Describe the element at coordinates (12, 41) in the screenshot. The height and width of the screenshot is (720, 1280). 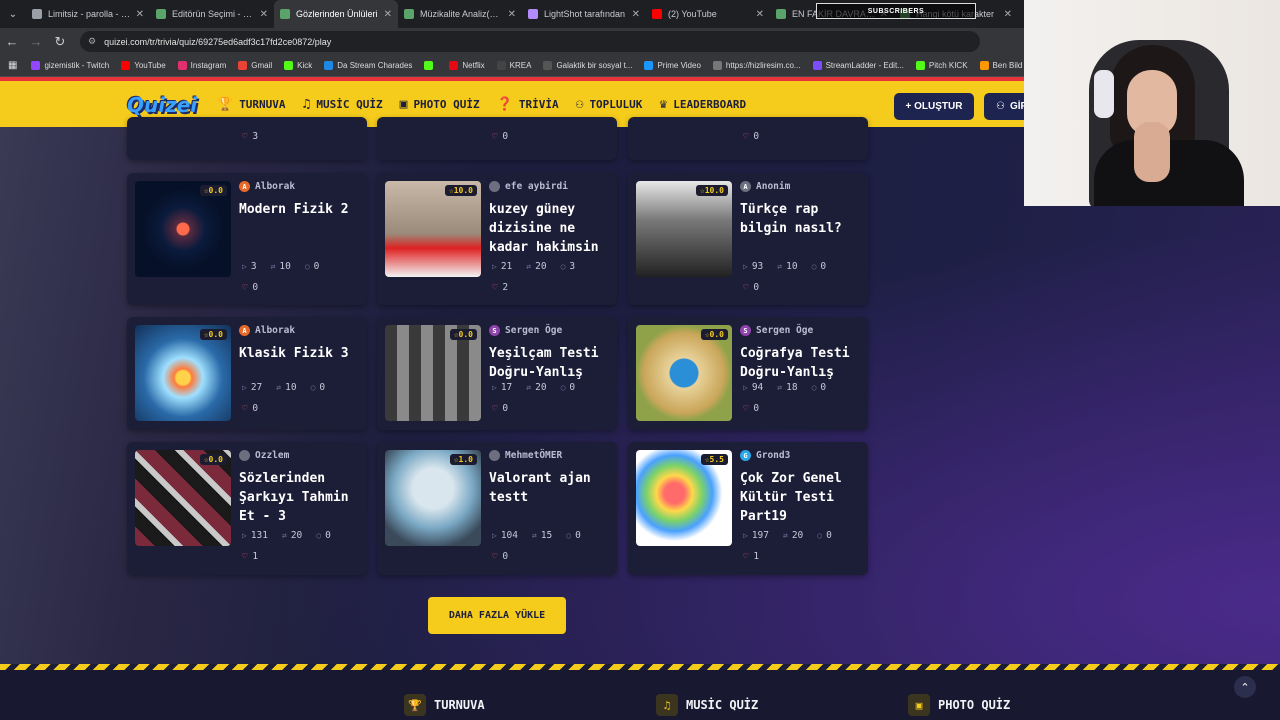
I see `back-icon: ←` at that location.